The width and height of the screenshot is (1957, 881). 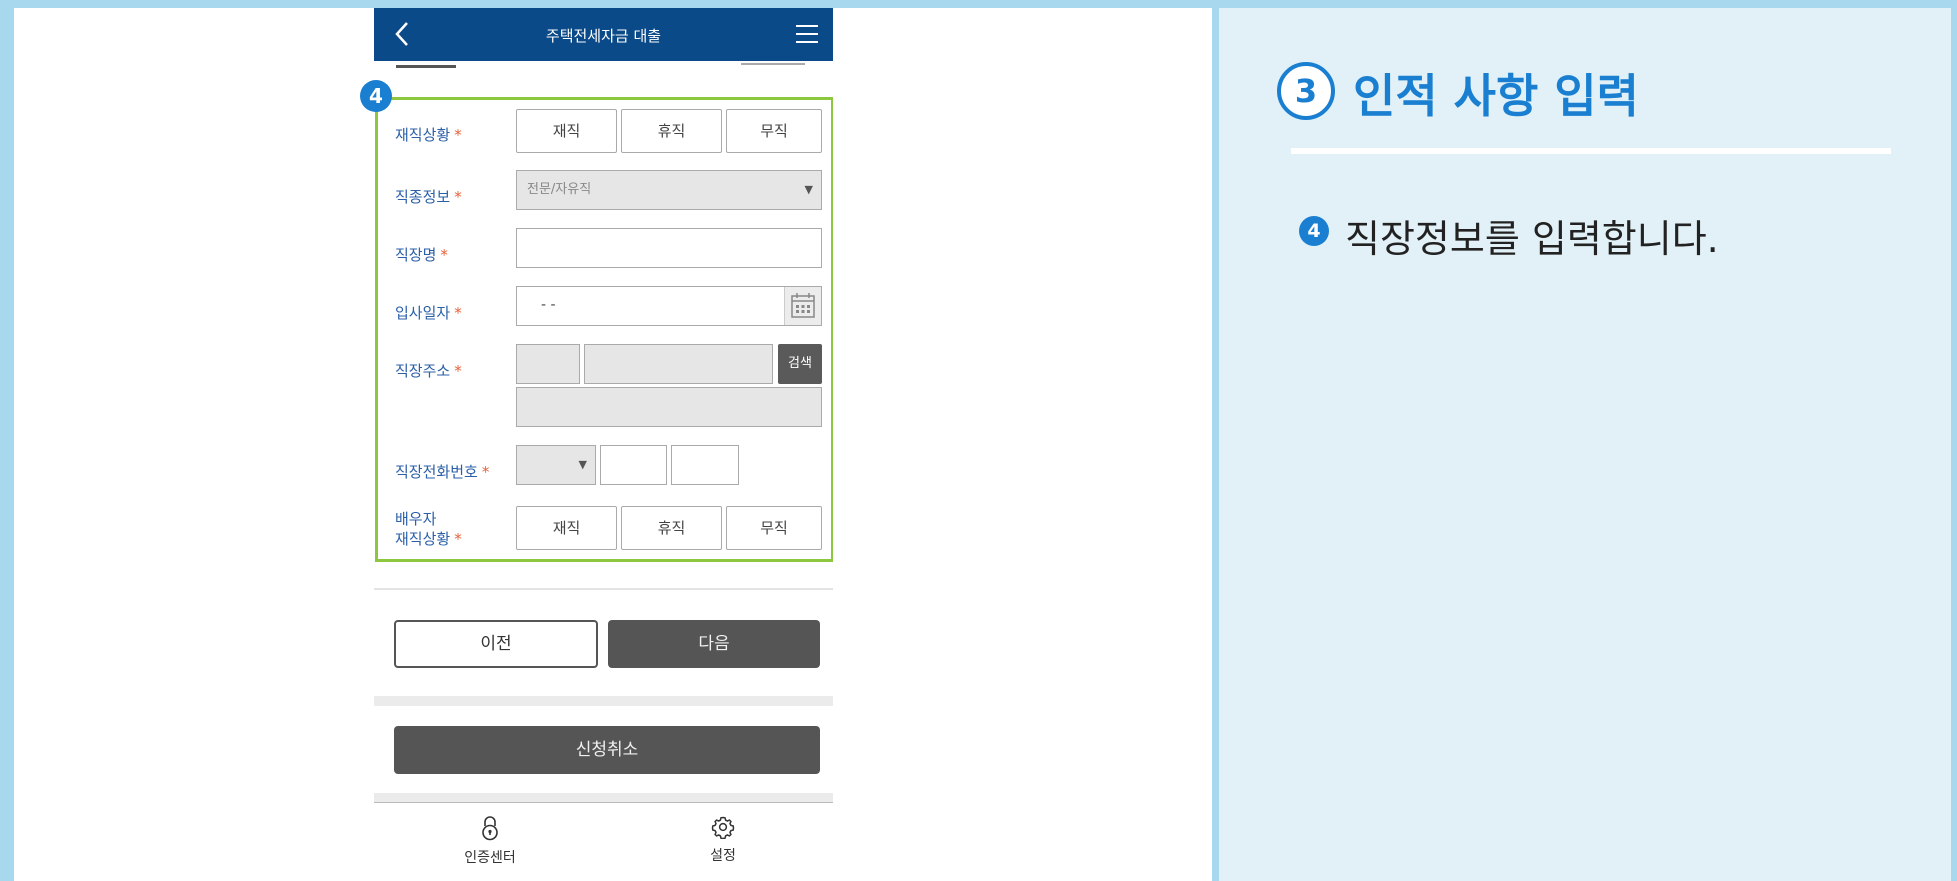 I want to click on description-text: 직장정보를 입력합니다., so click(x=1532, y=239).